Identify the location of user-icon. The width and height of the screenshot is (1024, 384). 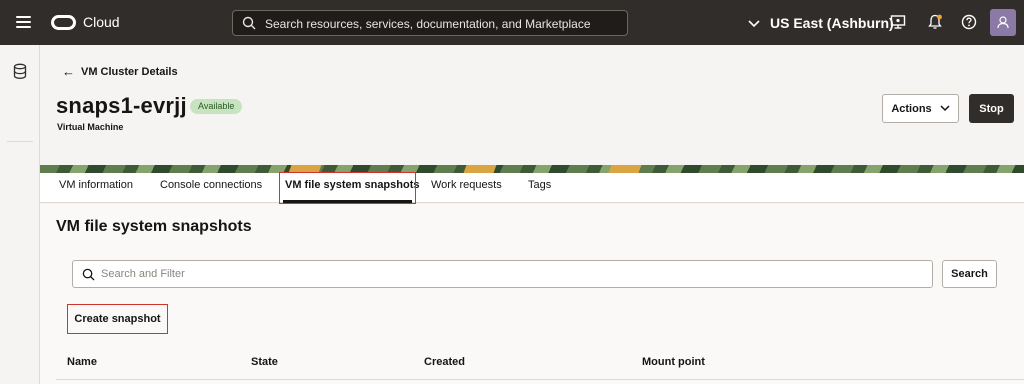
(1003, 22).